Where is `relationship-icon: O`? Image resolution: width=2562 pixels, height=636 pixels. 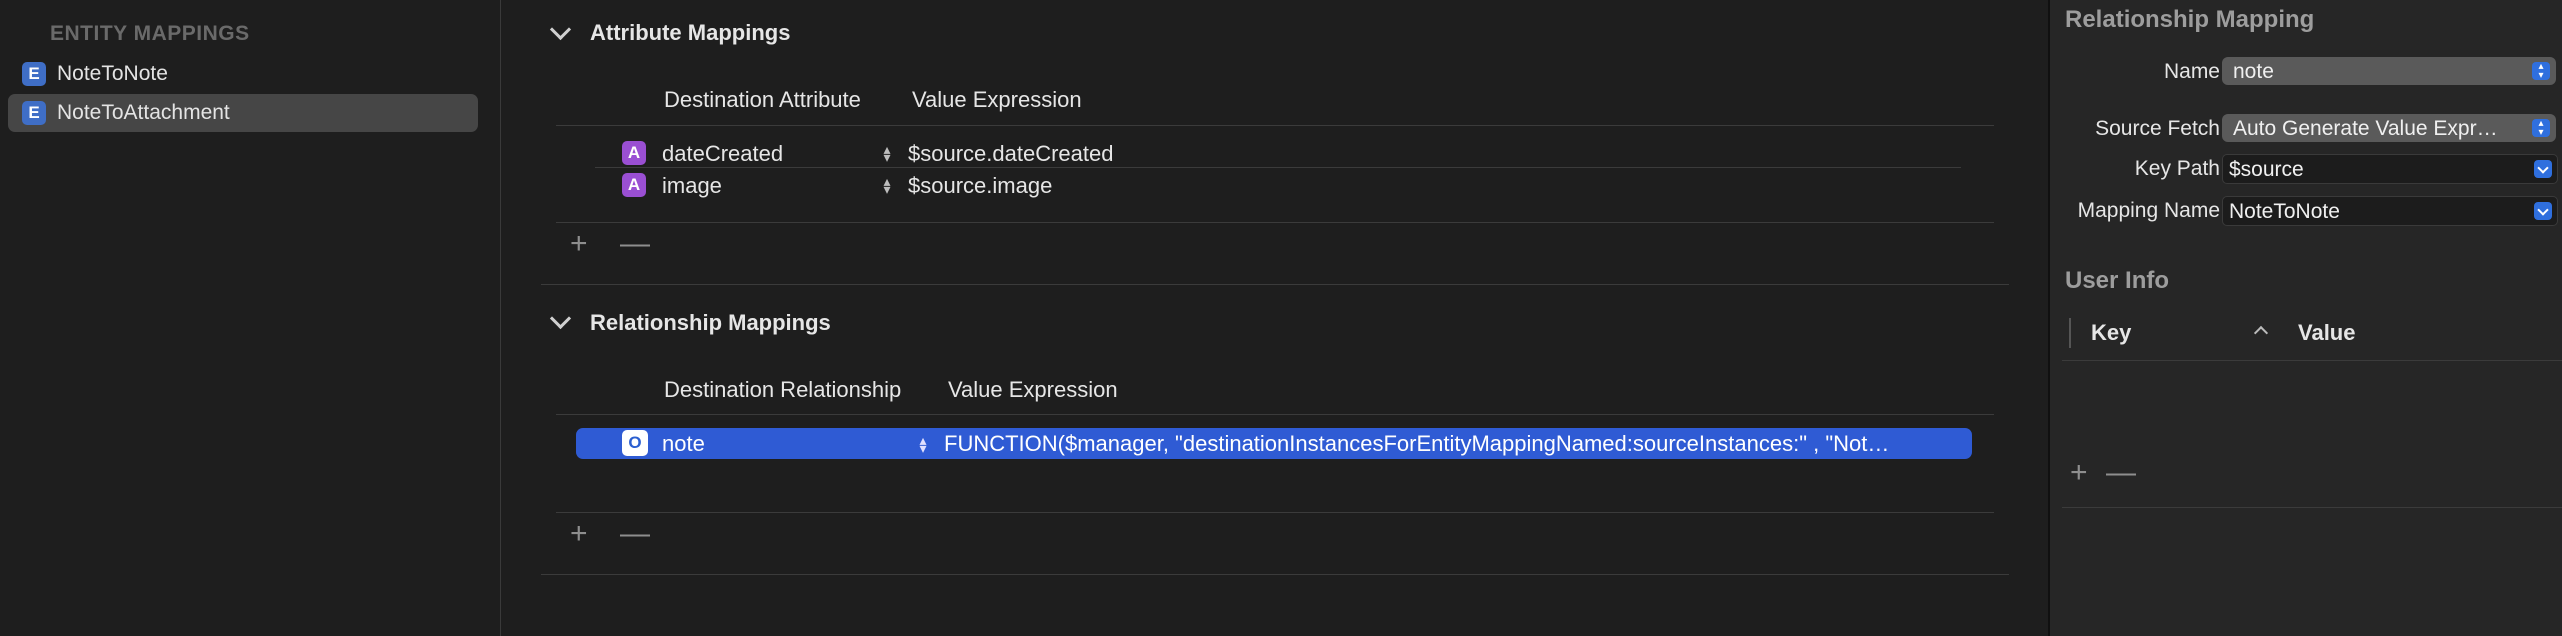 relationship-icon: O is located at coordinates (635, 443).